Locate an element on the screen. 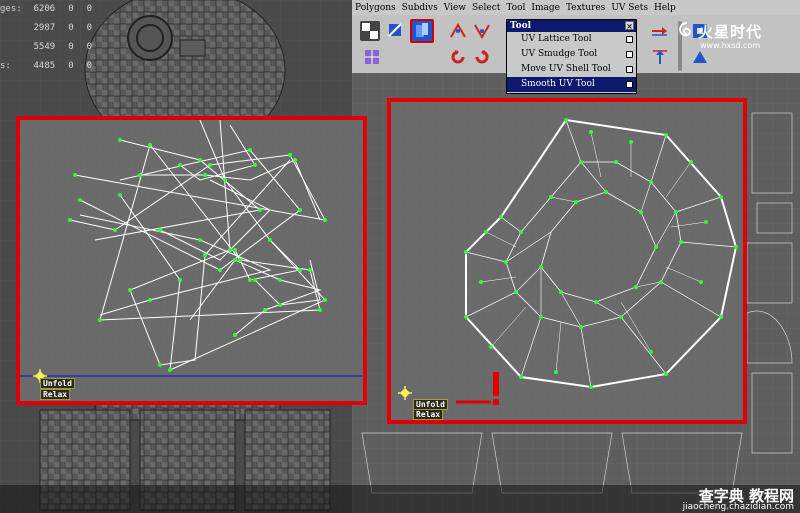 Image resolution: width=800 pixels, height=513 pixels. poly-stat-row: ges: 6206 0 0 is located at coordinates (46, 9).